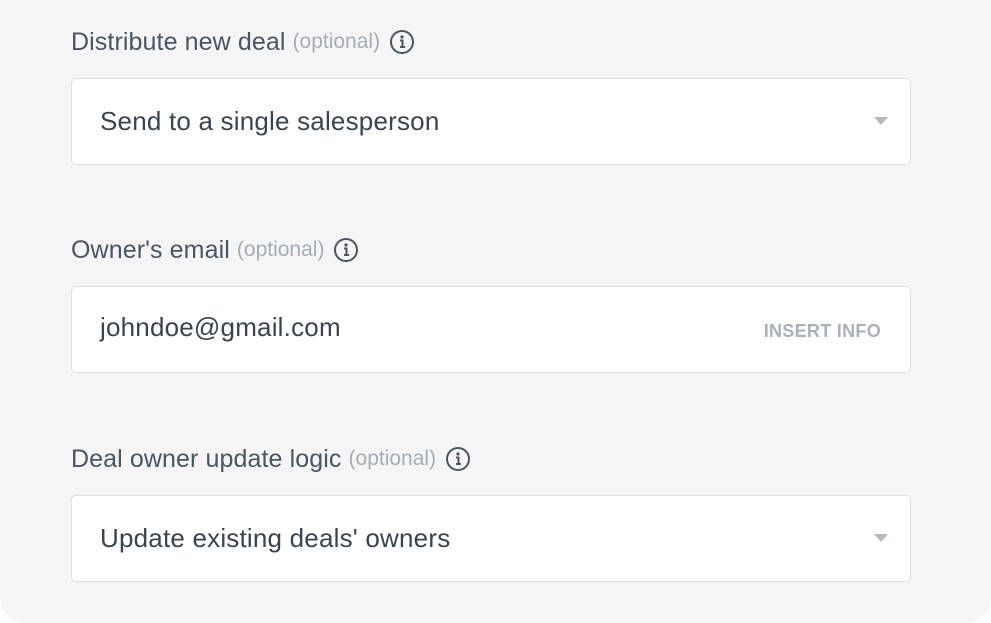 This screenshot has height=623, width=991. I want to click on field-label: Owner's email, so click(150, 249).